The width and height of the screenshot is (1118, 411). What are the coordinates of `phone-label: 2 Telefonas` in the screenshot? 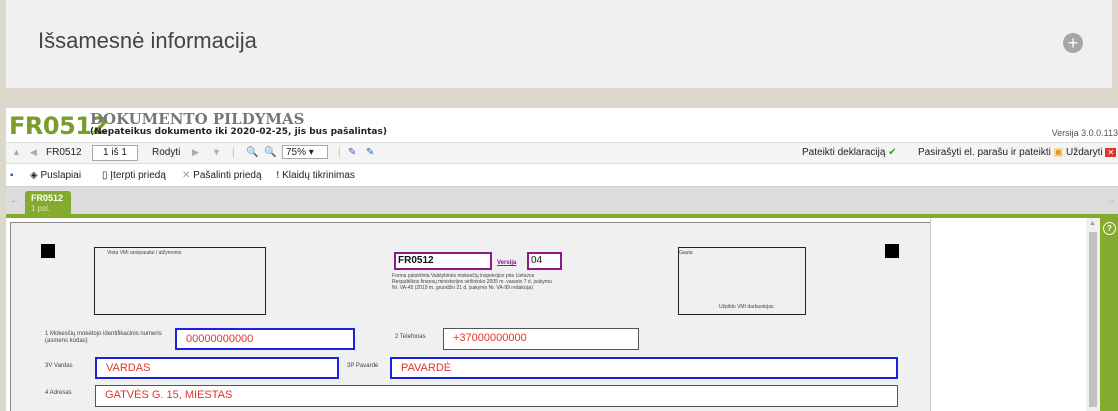 It's located at (410, 337).